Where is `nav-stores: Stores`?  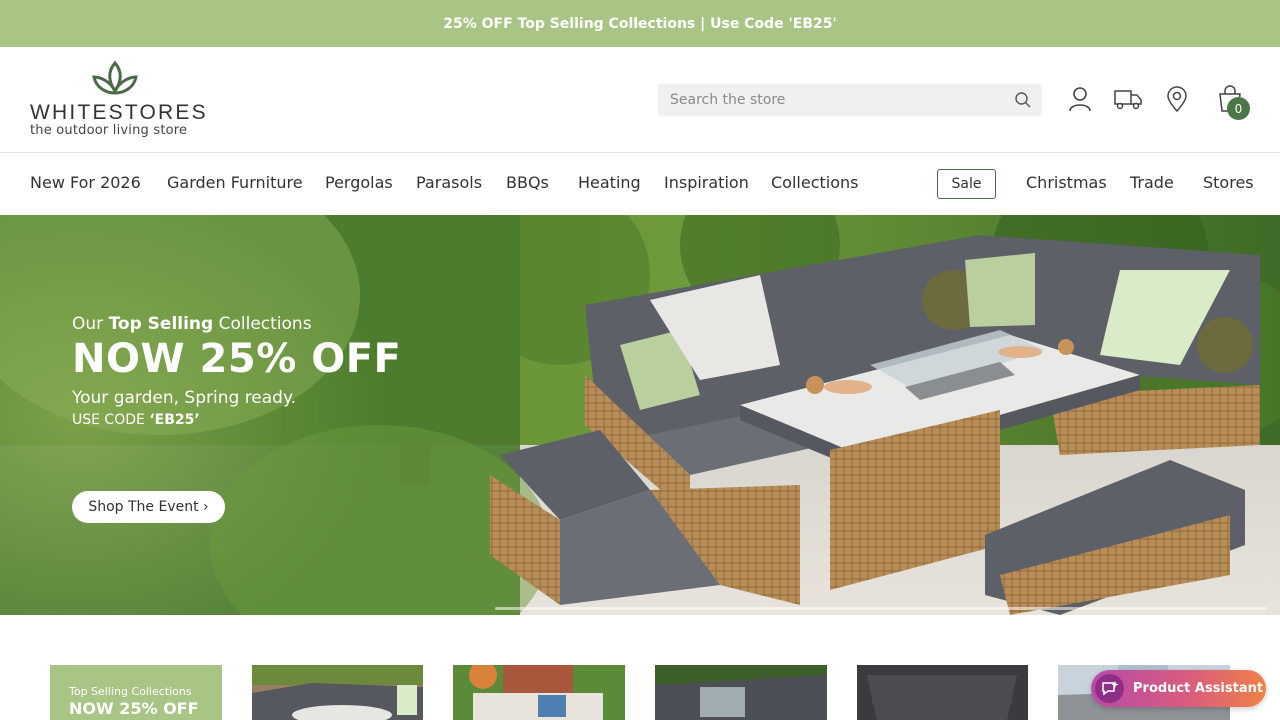
nav-stores: Stores is located at coordinates (1228, 182).